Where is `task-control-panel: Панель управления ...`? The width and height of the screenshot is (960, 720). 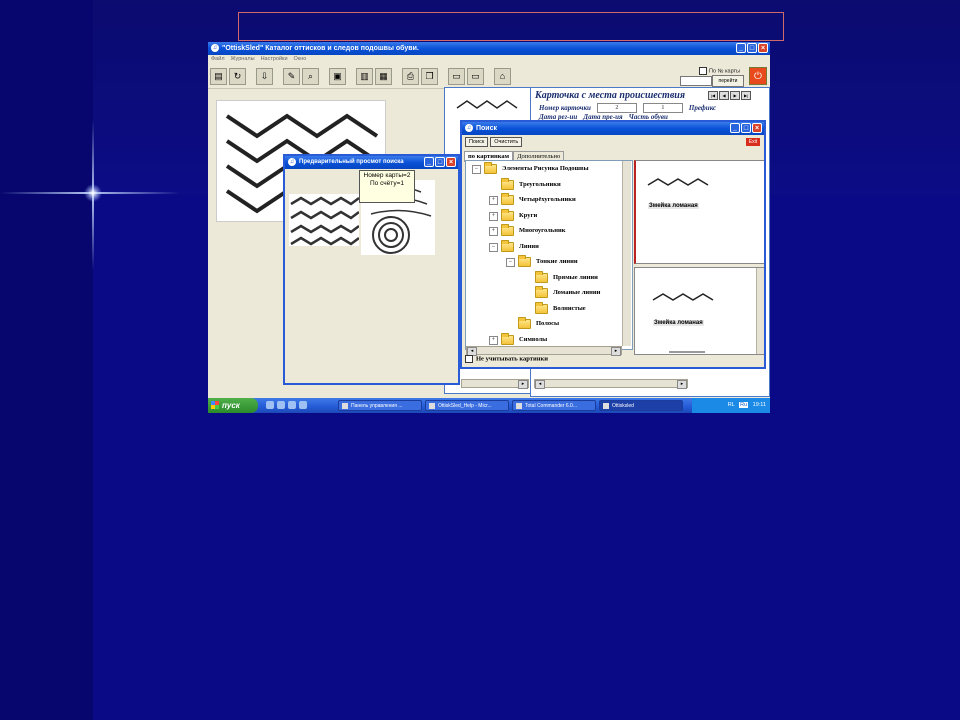 task-control-panel: Панель управления ... is located at coordinates (380, 405).